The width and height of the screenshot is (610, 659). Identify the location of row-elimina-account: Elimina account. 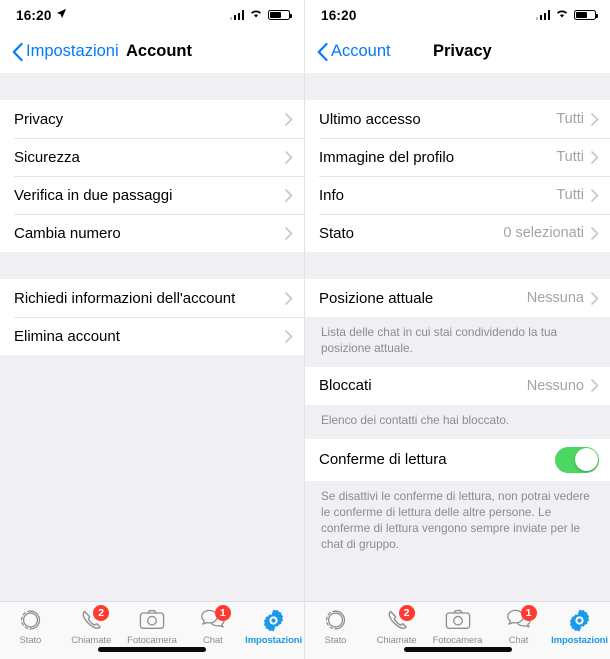
(152, 336).